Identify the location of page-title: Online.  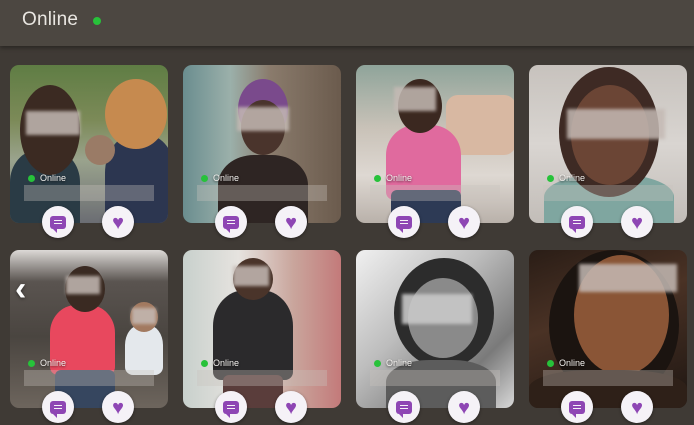
(50, 19).